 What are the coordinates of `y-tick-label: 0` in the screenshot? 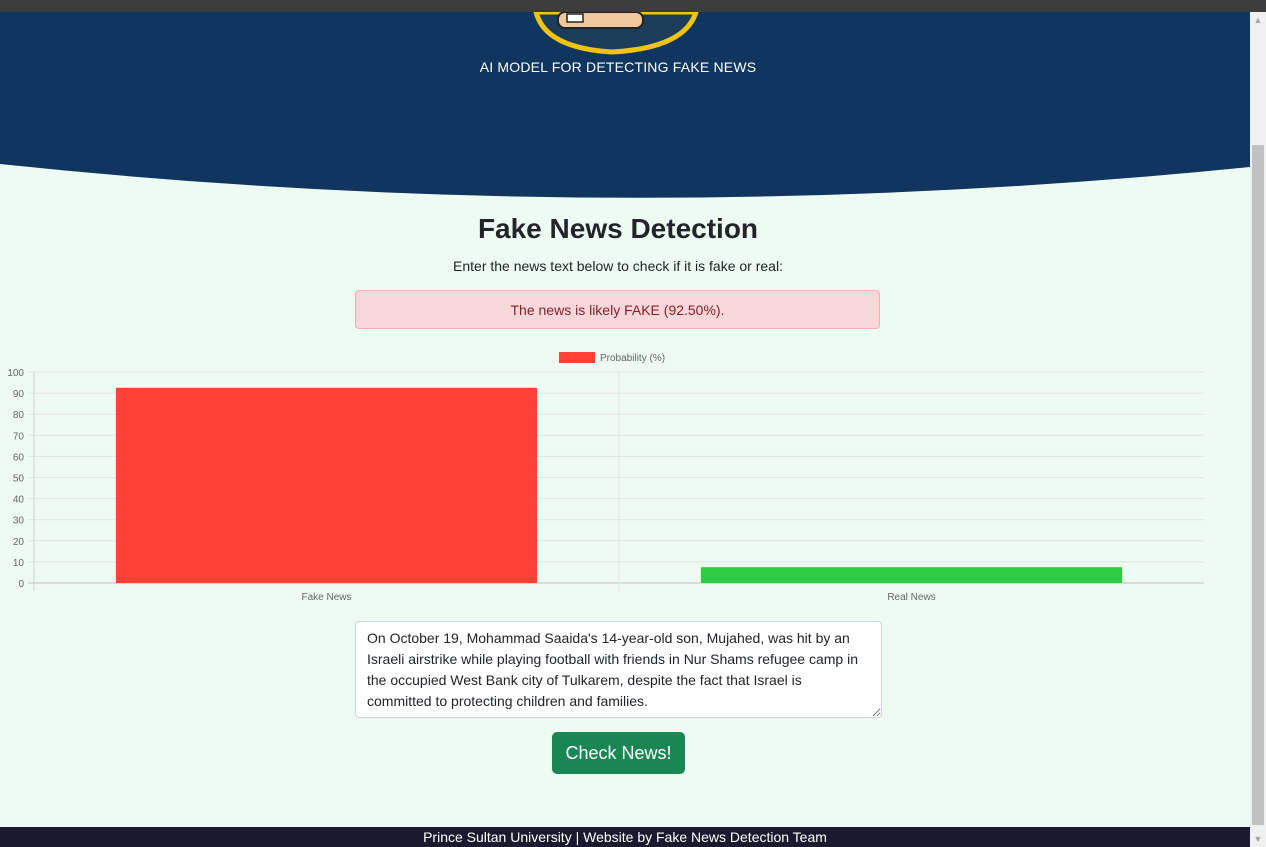 It's located at (21, 584).